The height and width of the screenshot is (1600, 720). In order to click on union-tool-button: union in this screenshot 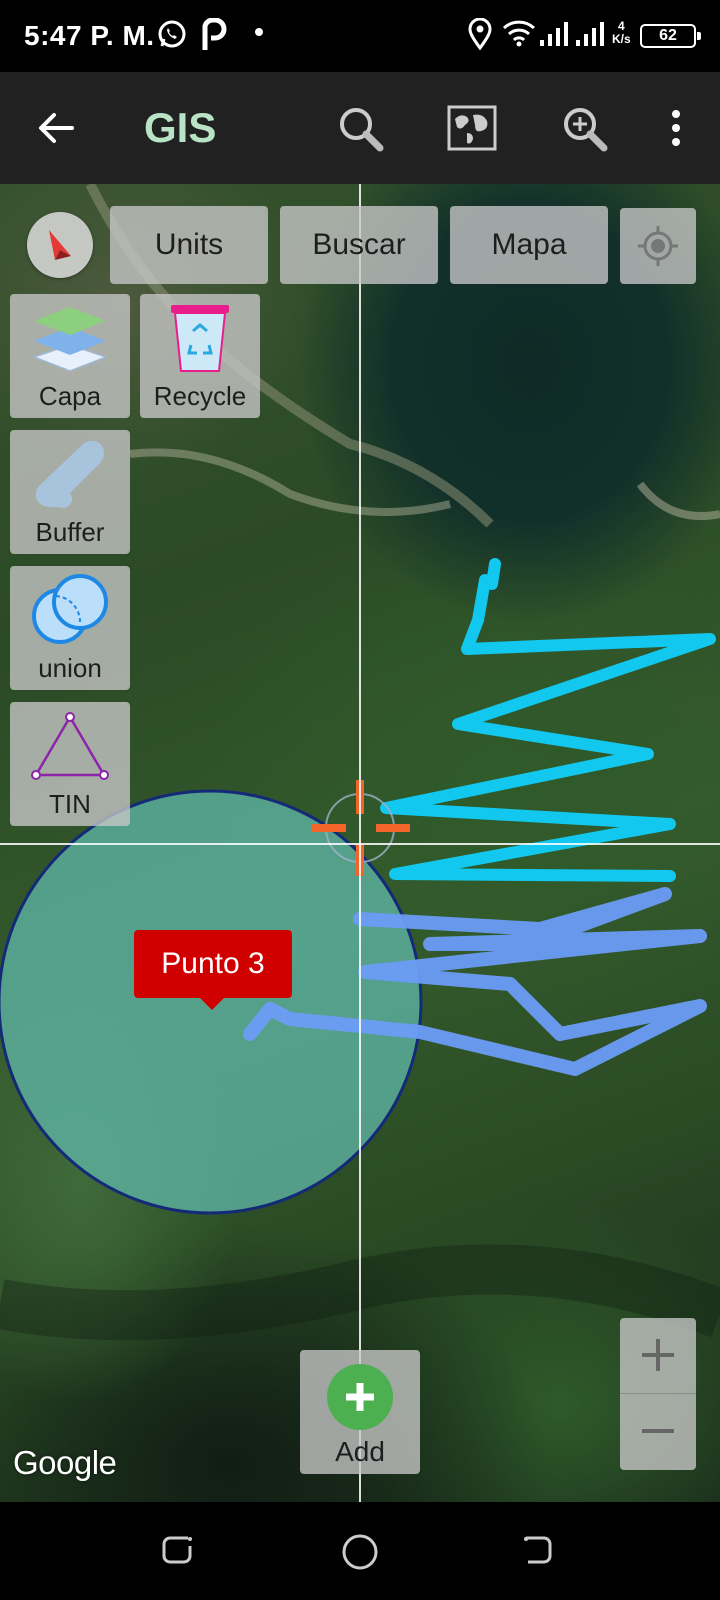, I will do `click(70, 628)`.